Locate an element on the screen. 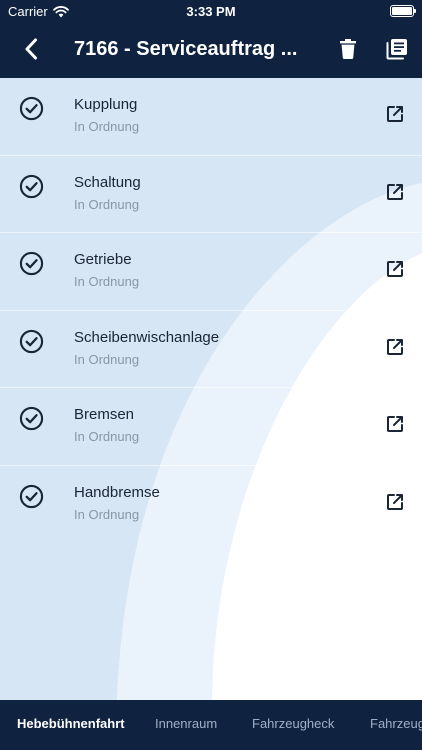 Image resolution: width=422 pixels, height=750 pixels. item-title: Bremsen is located at coordinates (104, 414).